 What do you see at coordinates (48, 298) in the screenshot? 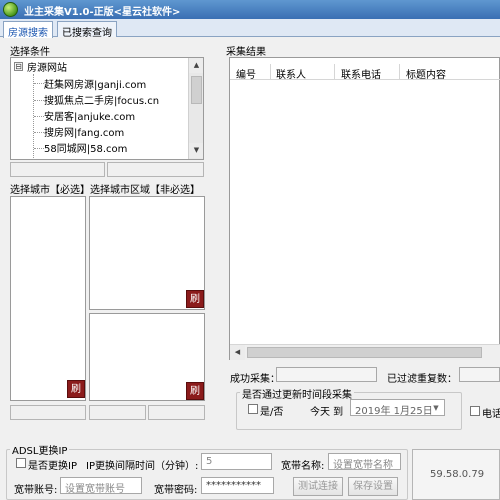
I see `city-list: 刷` at bounding box center [48, 298].